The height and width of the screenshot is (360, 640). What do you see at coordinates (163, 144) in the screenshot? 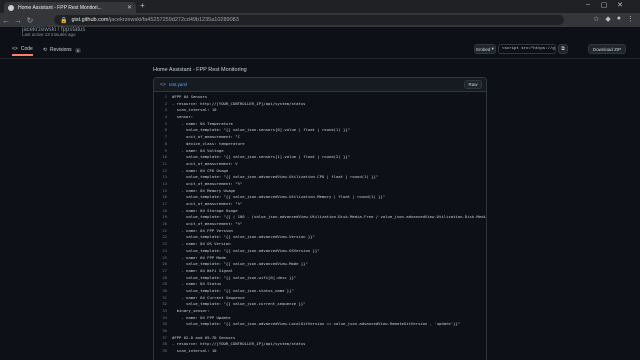
I see `line-number: 8` at bounding box center [163, 144].